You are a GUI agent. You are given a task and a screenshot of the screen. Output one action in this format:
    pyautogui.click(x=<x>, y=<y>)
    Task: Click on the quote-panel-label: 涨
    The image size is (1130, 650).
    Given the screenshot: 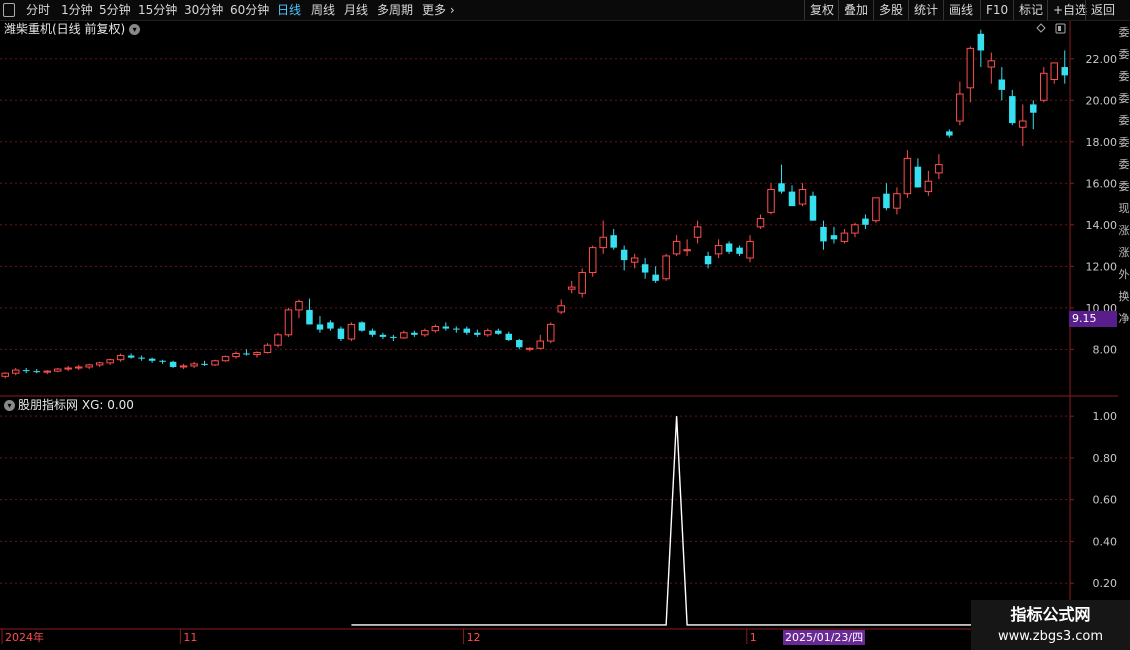 What is the action you would take?
    pyautogui.click(x=1124, y=252)
    